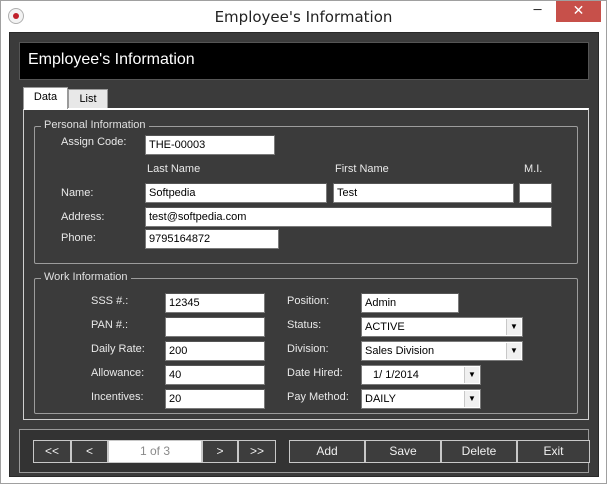  Describe the element at coordinates (421, 375) in the screenshot. I see `date-hired-picker: 1/ 1/2014 ▼` at that location.